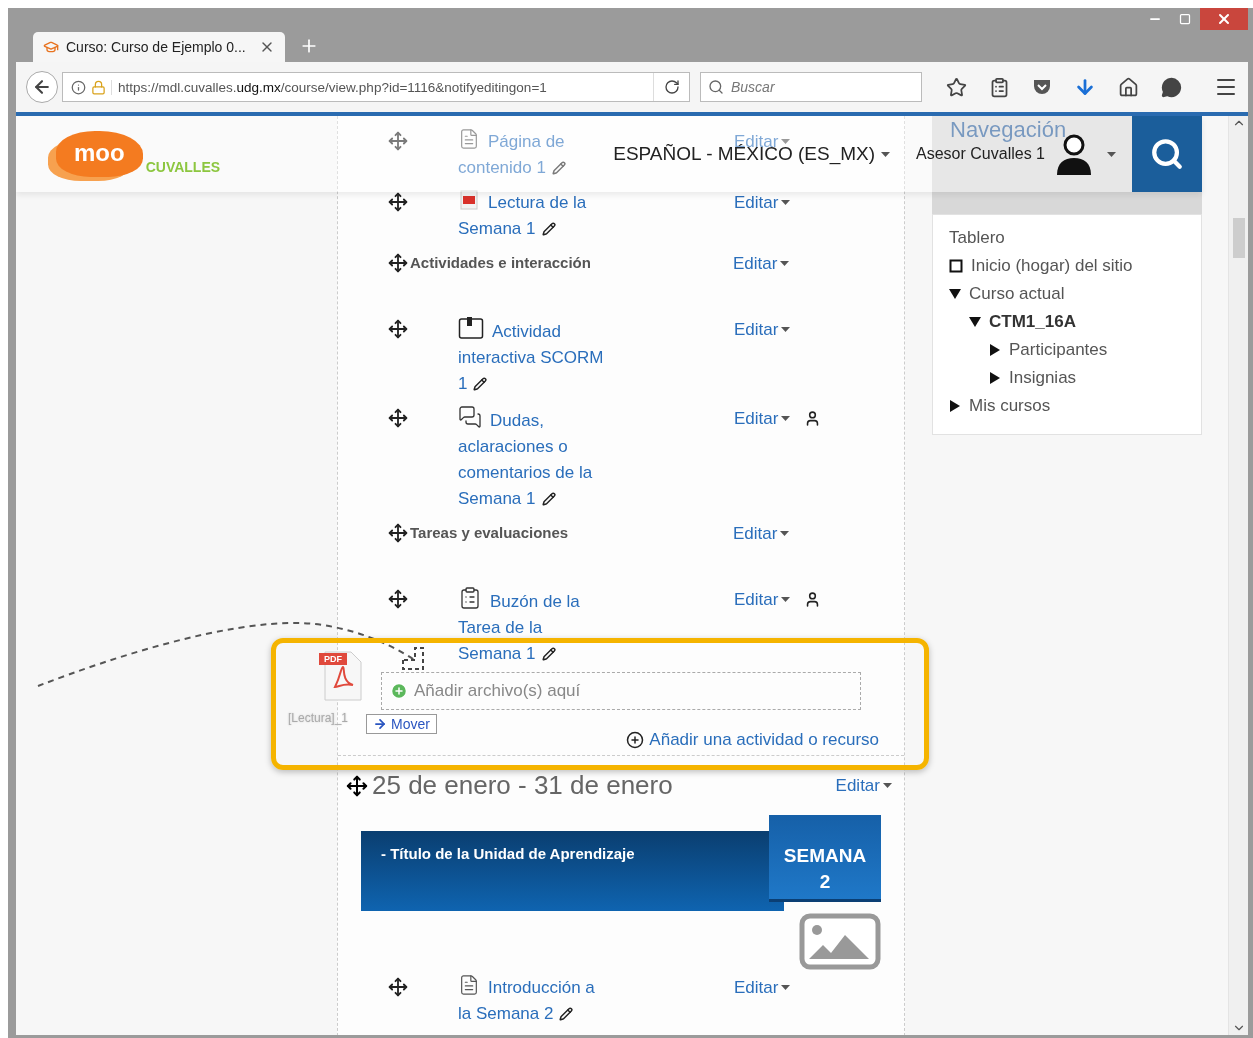 The height and width of the screenshot is (1038, 1253). What do you see at coordinates (956, 87) in the screenshot?
I see `star-icon` at bounding box center [956, 87].